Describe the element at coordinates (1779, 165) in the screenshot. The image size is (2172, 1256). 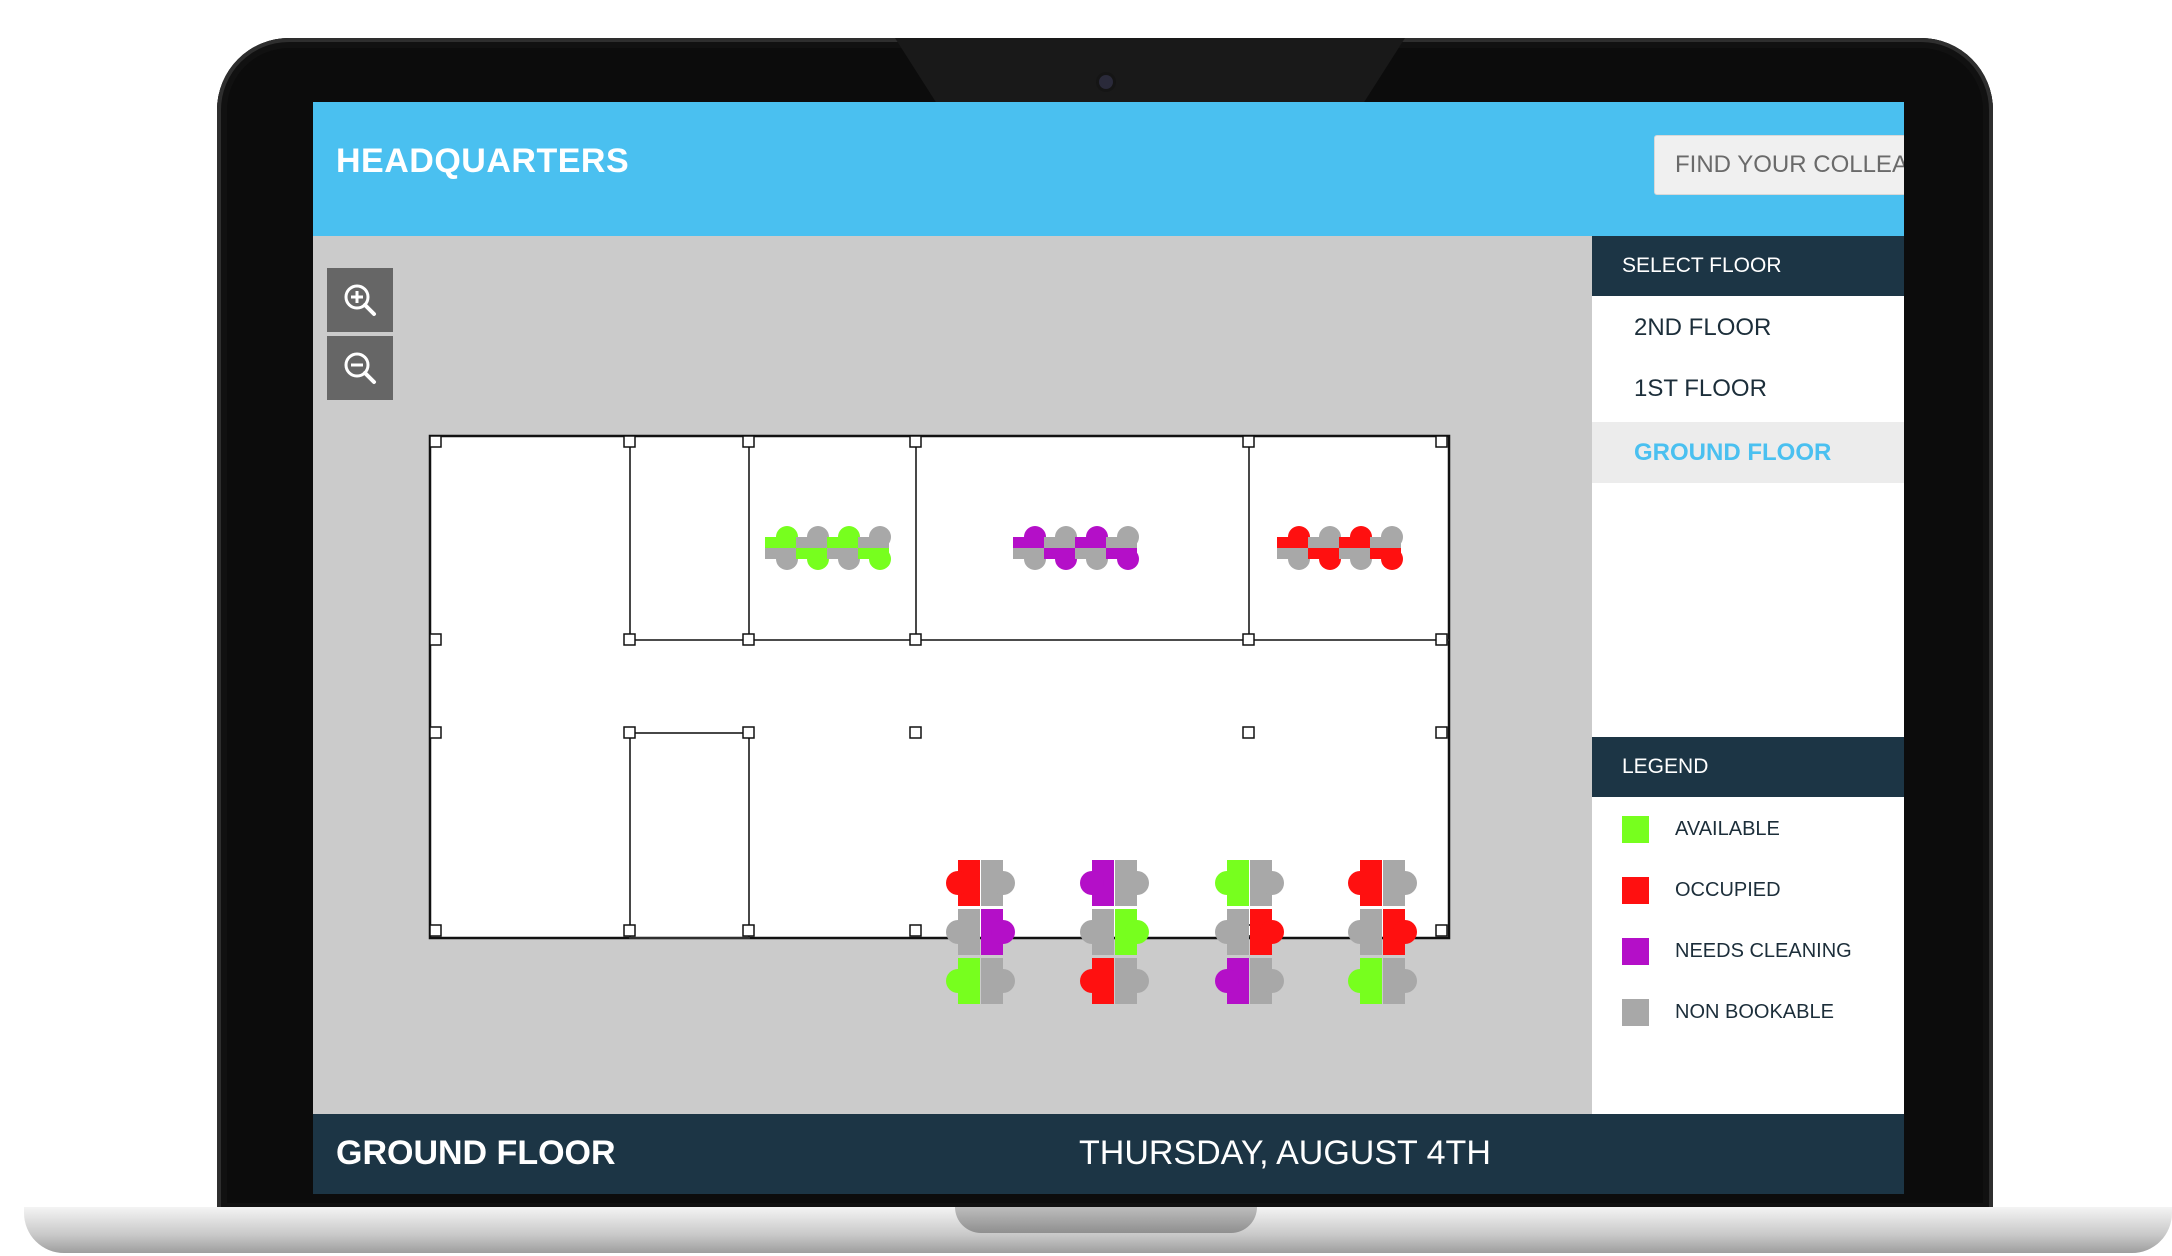
I see `colleague-search-input` at that location.